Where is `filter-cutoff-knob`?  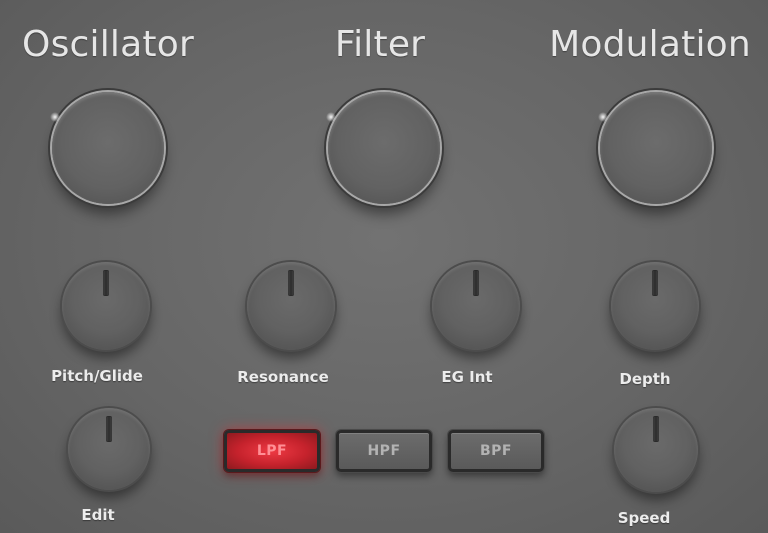
filter-cutoff-knob is located at coordinates (383, 148).